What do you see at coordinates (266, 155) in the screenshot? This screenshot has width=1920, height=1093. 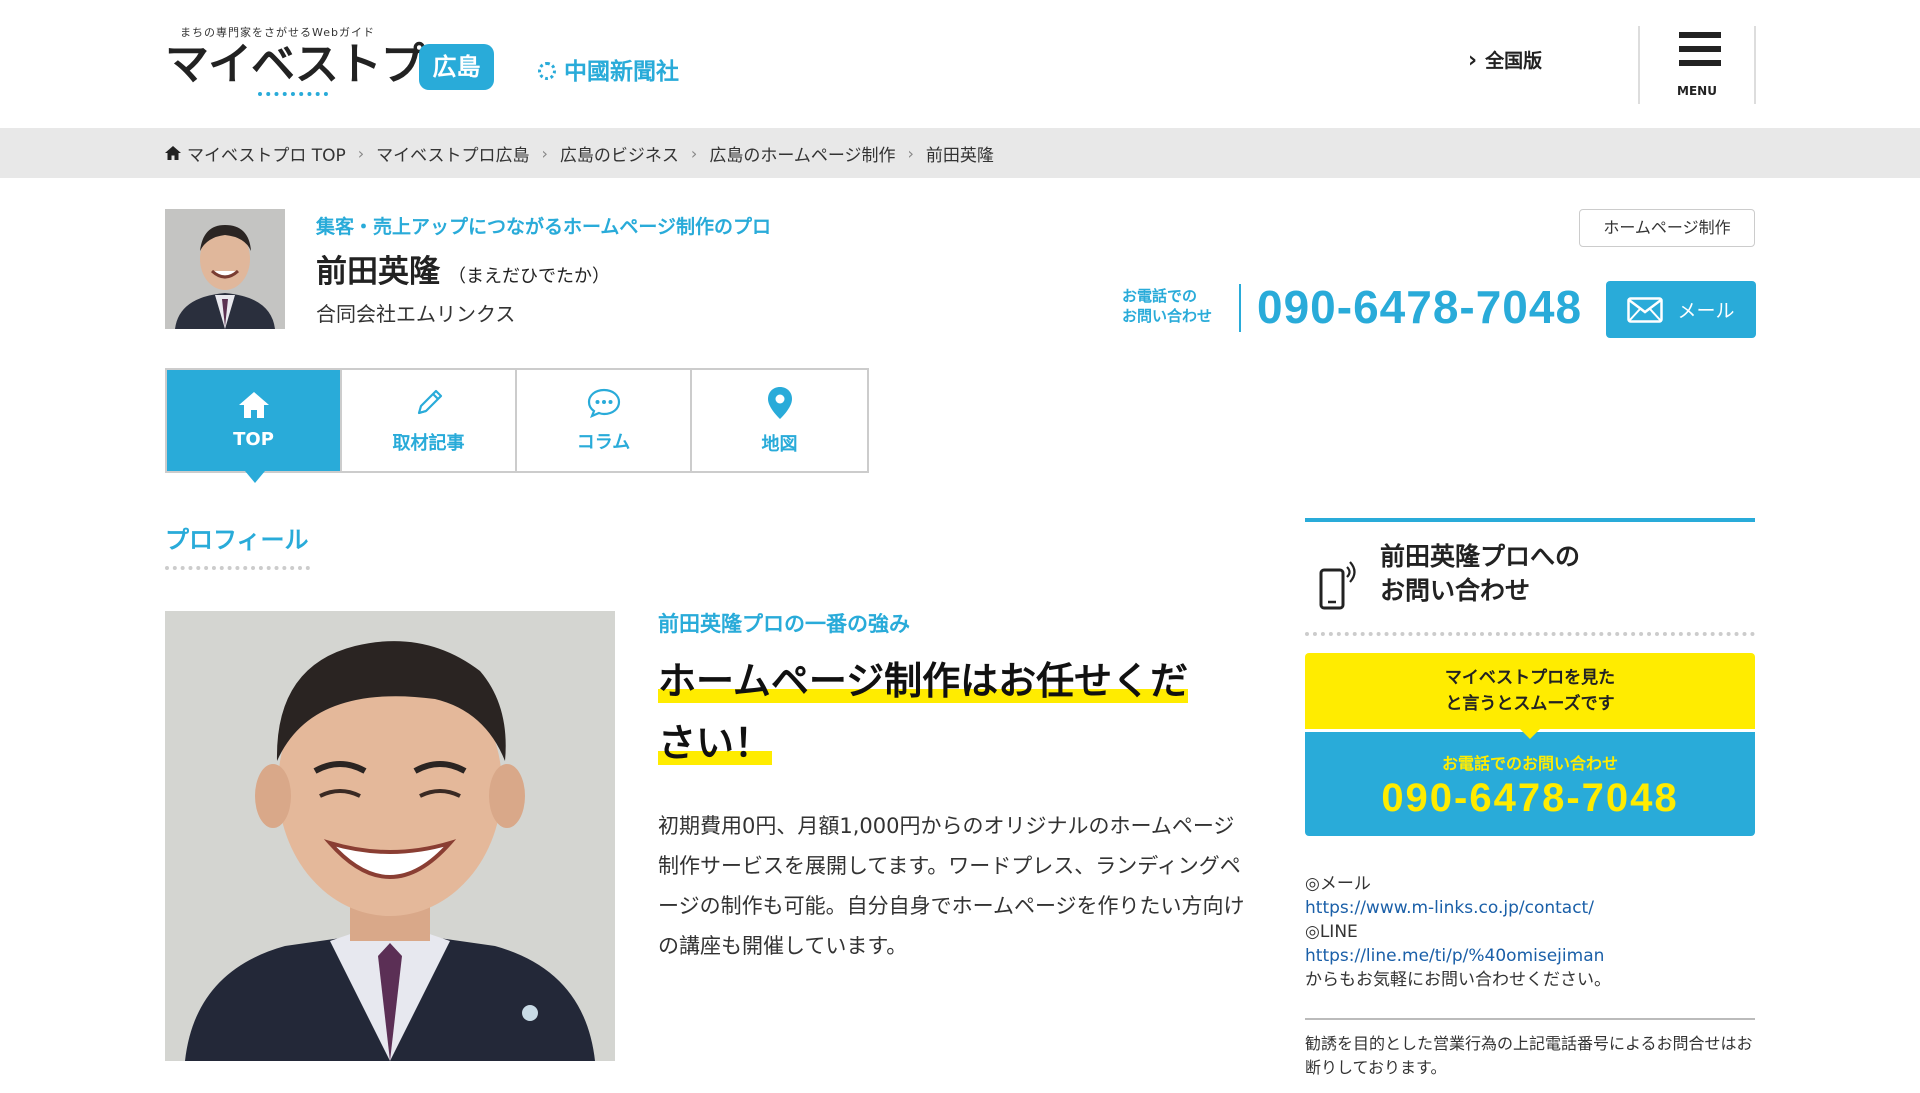 I see `breadcrumb-label: マイベストプロ TOP` at bounding box center [266, 155].